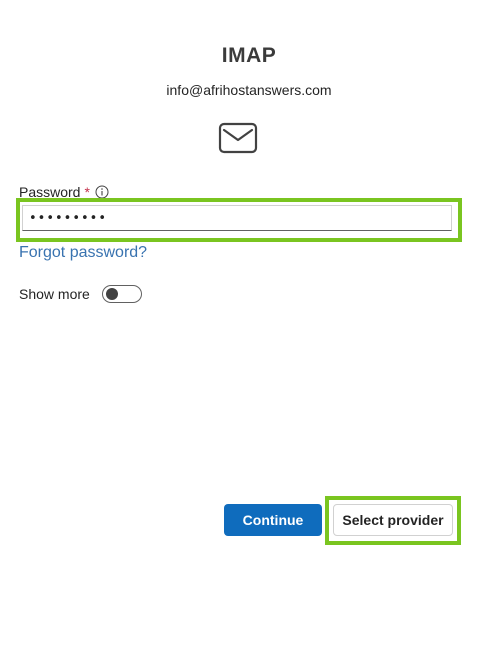  I want to click on continue-button: Continue, so click(273, 520).